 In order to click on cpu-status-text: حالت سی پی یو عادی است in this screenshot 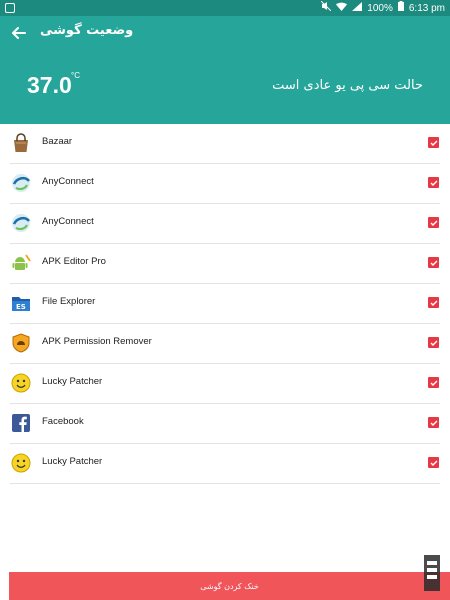, I will do `click(347, 85)`.